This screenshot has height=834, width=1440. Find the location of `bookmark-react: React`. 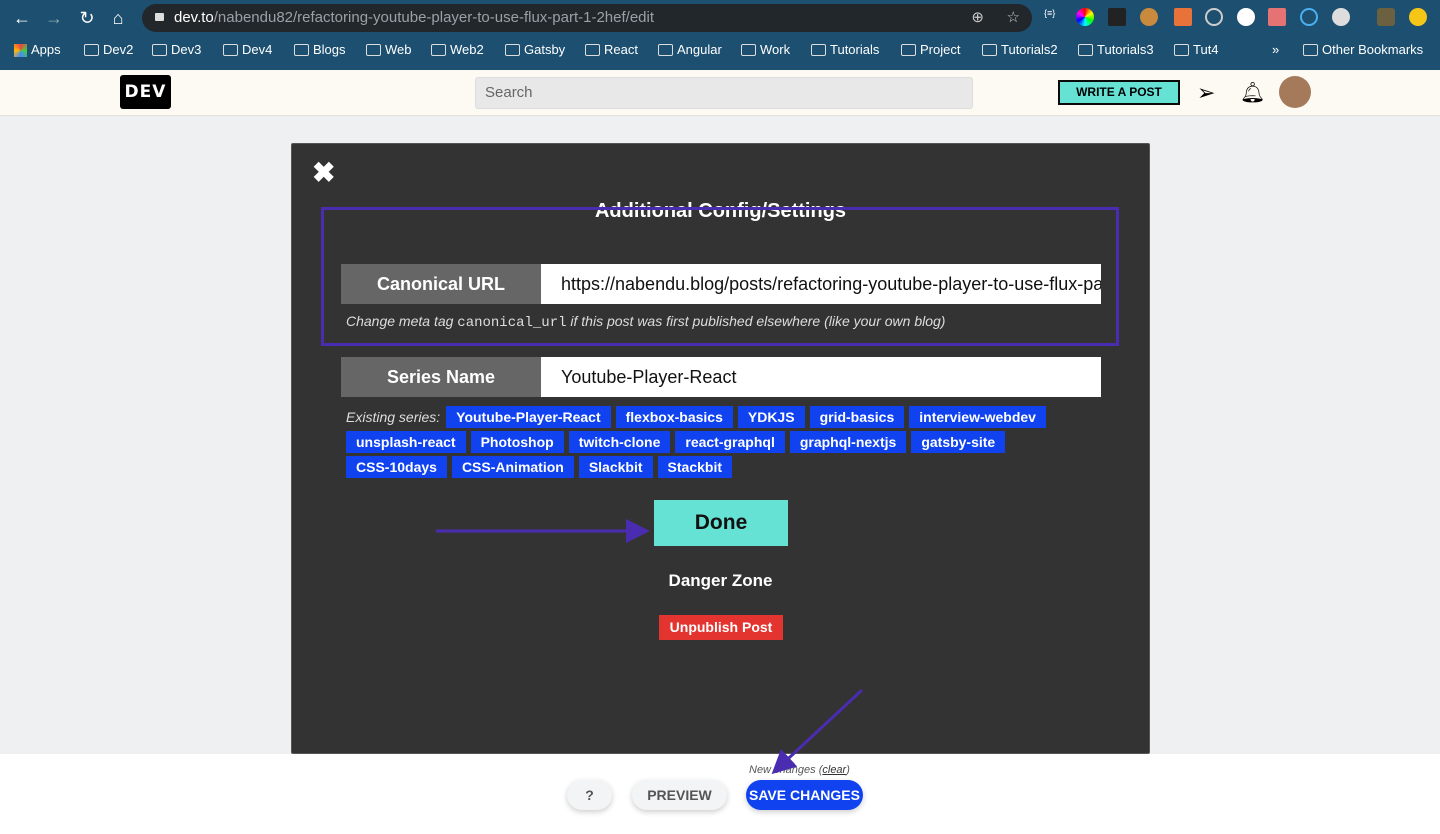

bookmark-react: React is located at coordinates (611, 50).